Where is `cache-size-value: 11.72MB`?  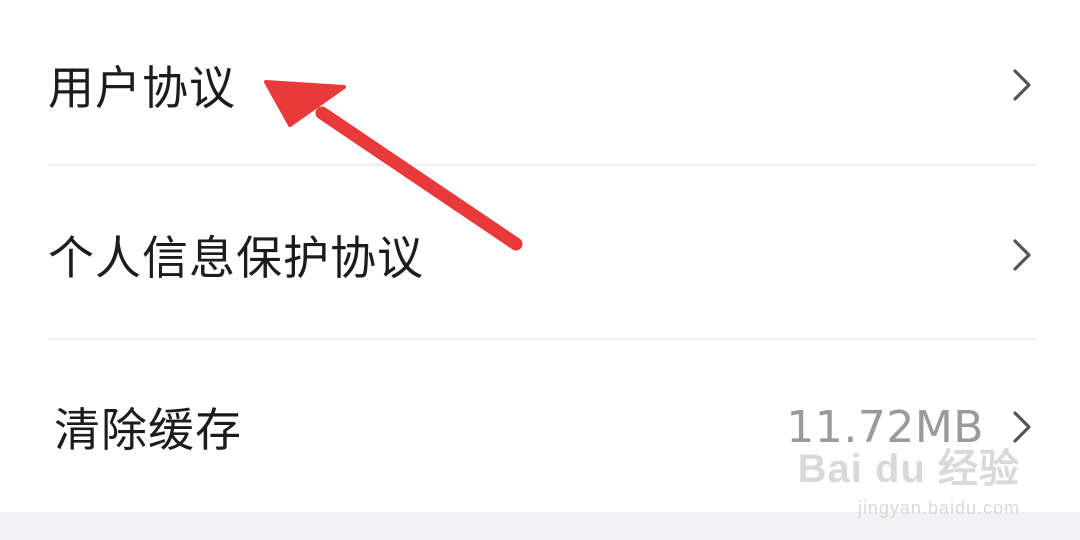
cache-size-value: 11.72MB is located at coordinates (885, 427).